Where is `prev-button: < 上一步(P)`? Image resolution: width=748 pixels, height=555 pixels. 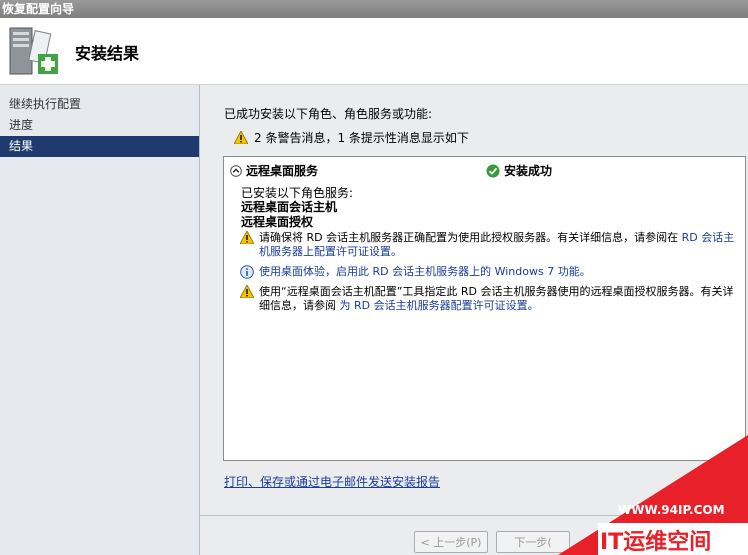
prev-button: < 上一步(P) is located at coordinates (451, 542).